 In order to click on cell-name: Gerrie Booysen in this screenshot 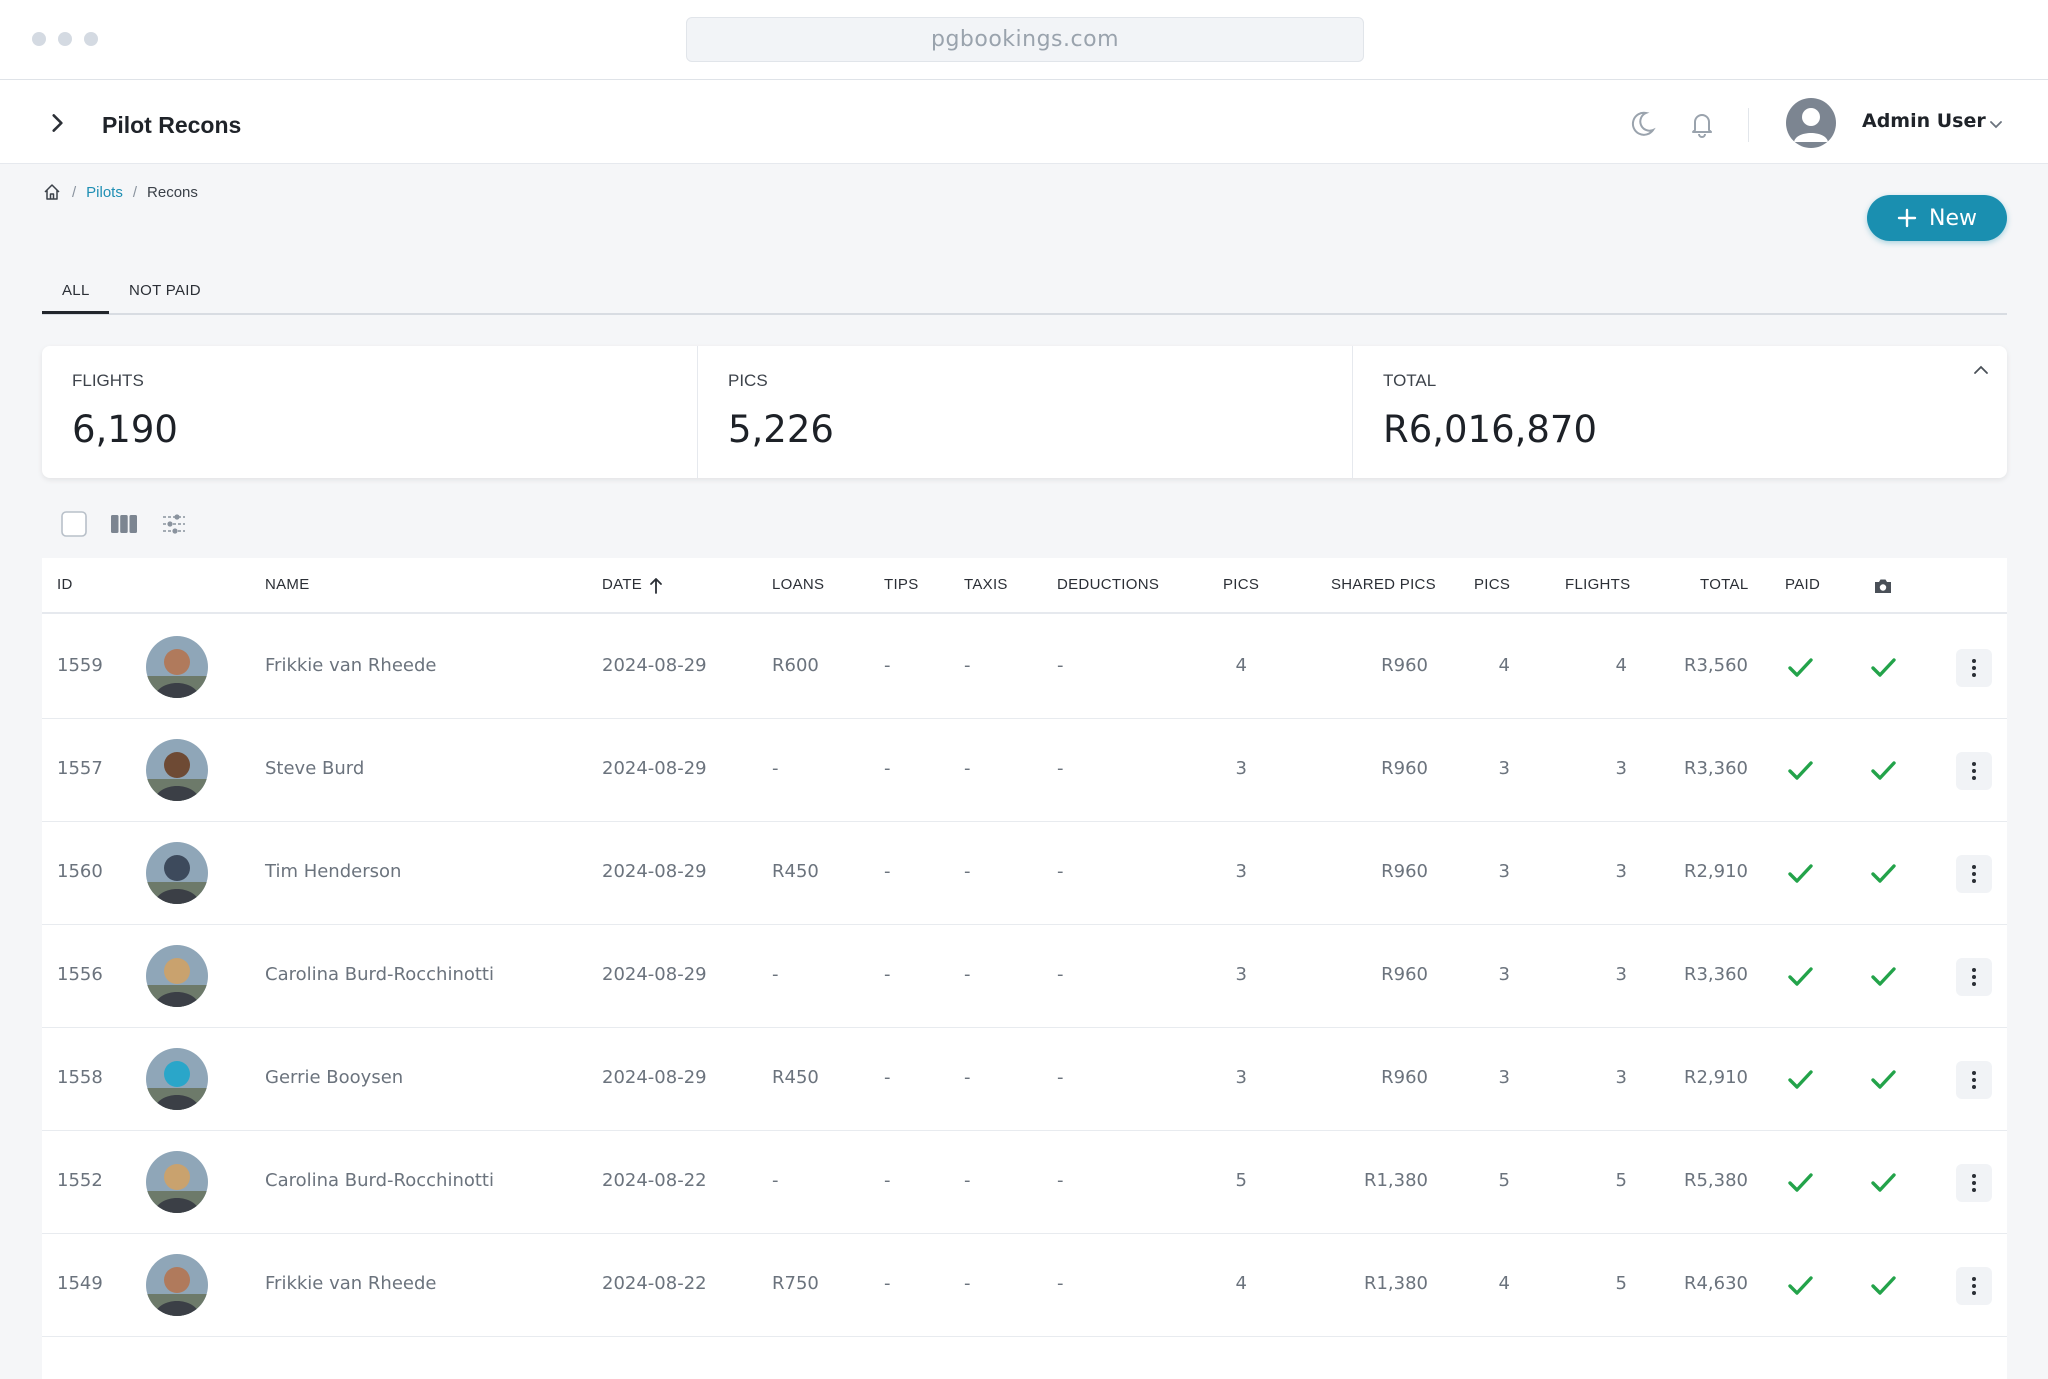, I will do `click(334, 1077)`.